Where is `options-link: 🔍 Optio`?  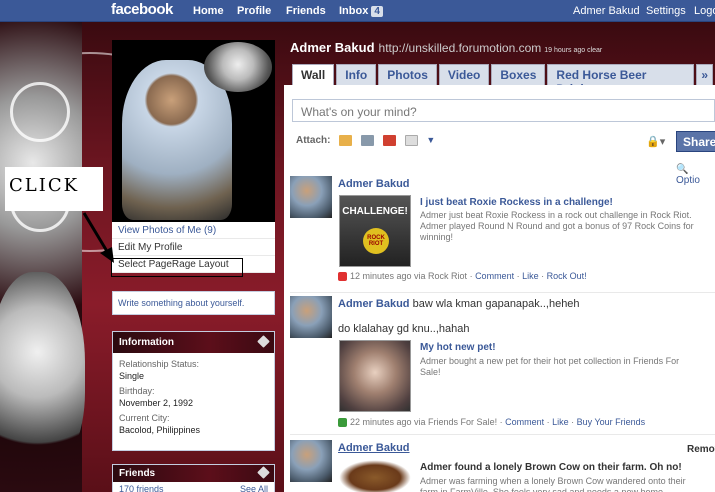 options-link: 🔍 Optio is located at coordinates (695, 175).